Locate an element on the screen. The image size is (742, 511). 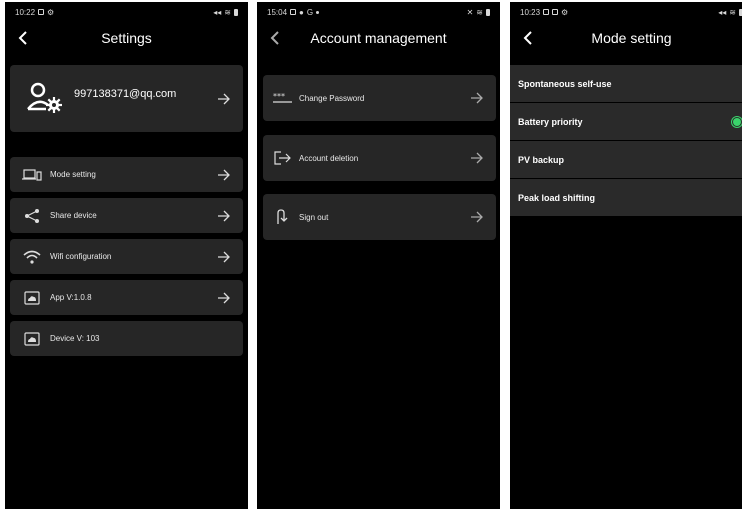
selected-radio-icon is located at coordinates (736, 121).